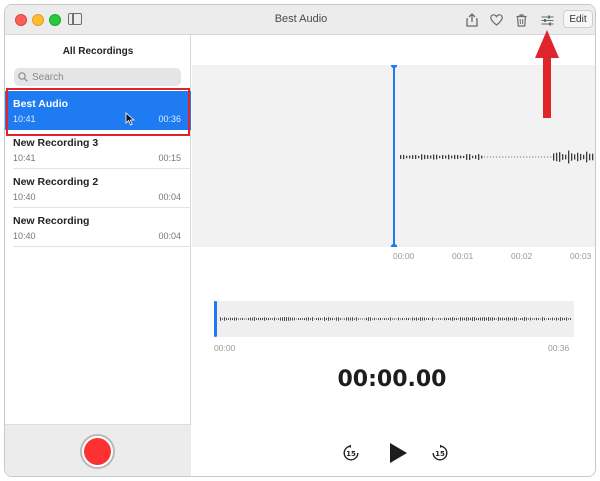  Describe the element at coordinates (169, 158) in the screenshot. I see `recording-duration: 00:15` at that location.